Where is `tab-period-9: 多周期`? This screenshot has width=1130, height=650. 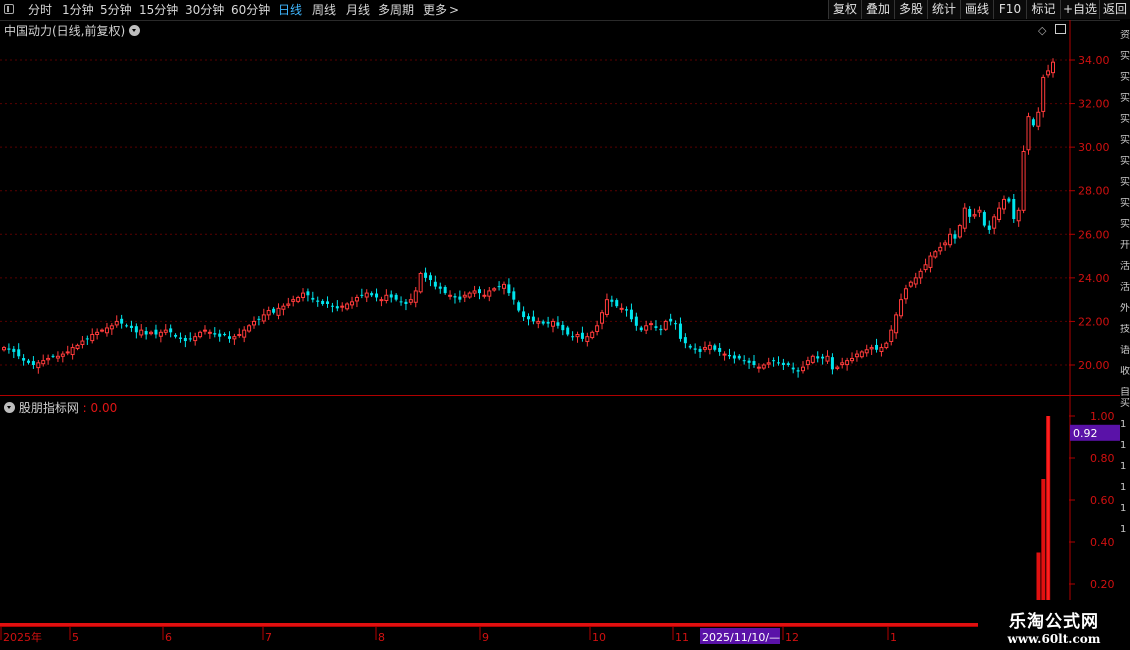 tab-period-9: 多周期 is located at coordinates (396, 10).